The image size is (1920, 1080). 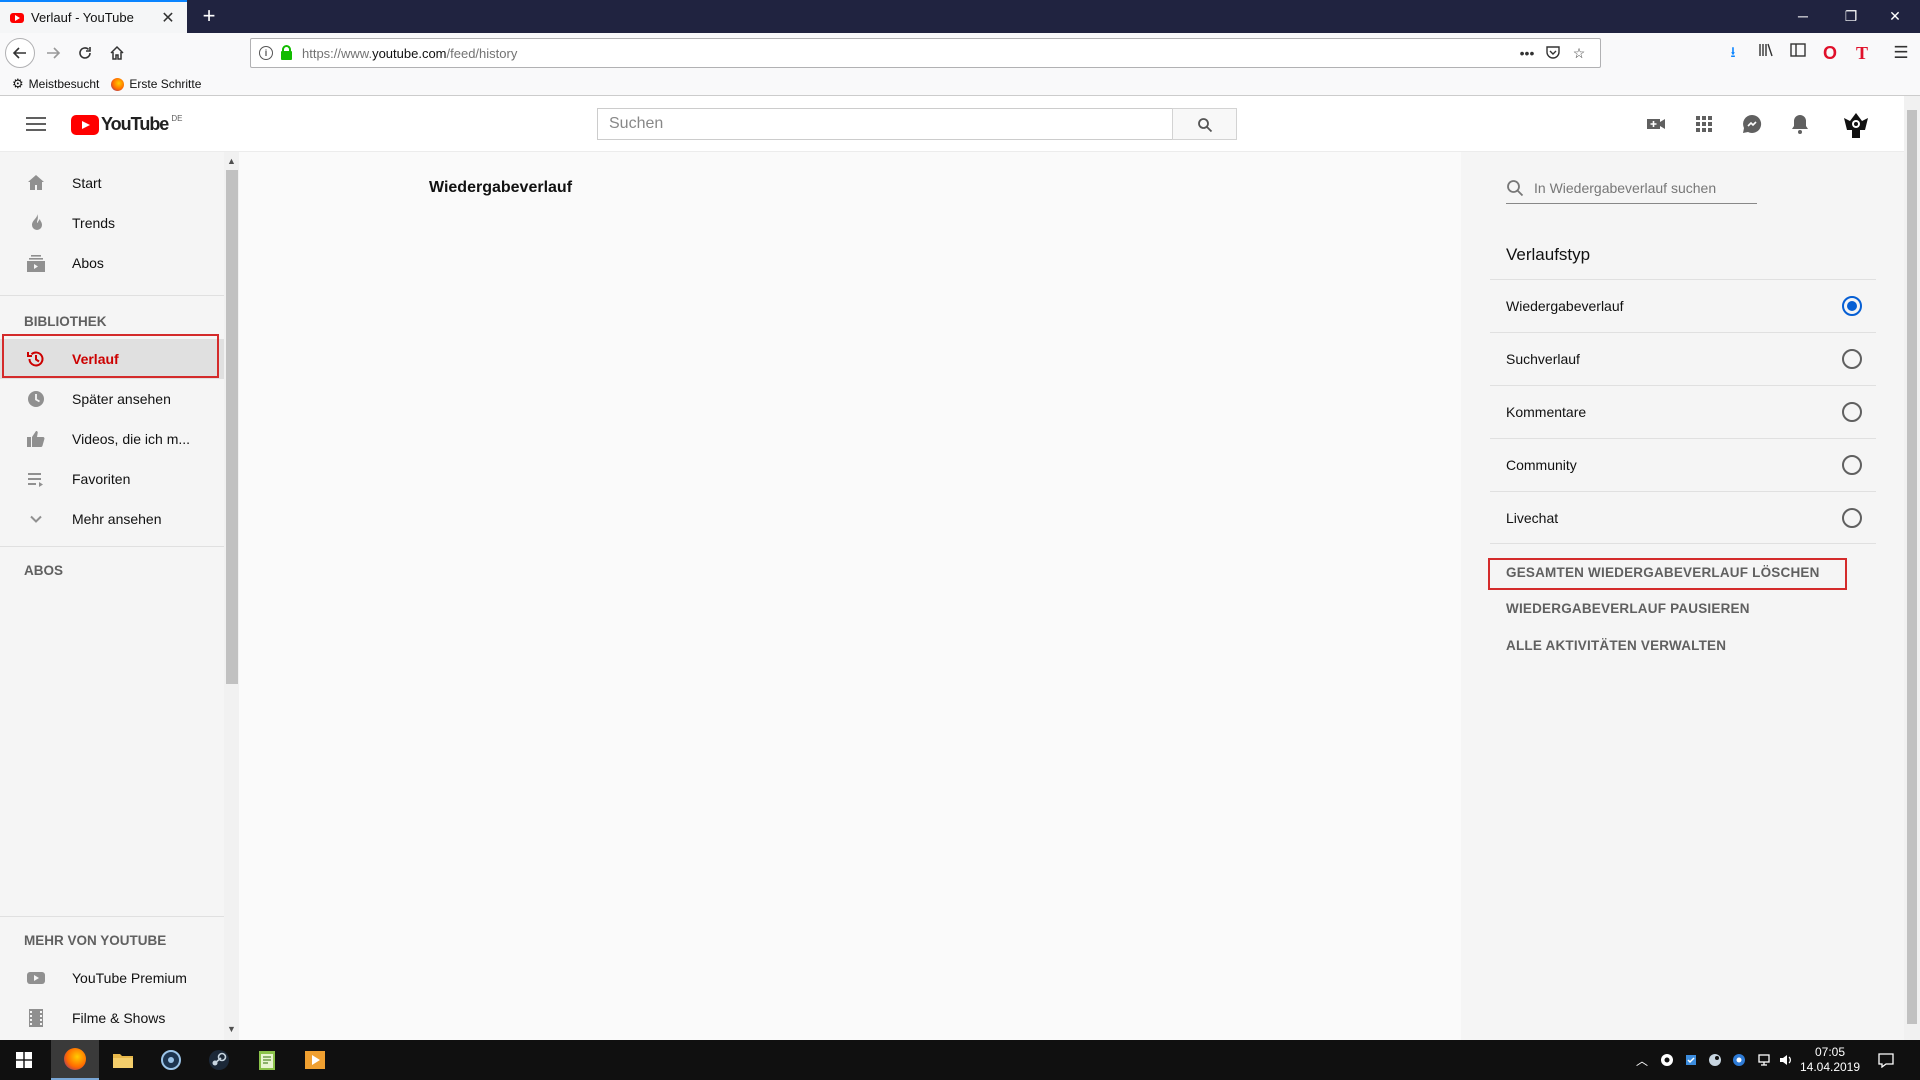 What do you see at coordinates (1553, 53) in the screenshot?
I see `pocket-icon` at bounding box center [1553, 53].